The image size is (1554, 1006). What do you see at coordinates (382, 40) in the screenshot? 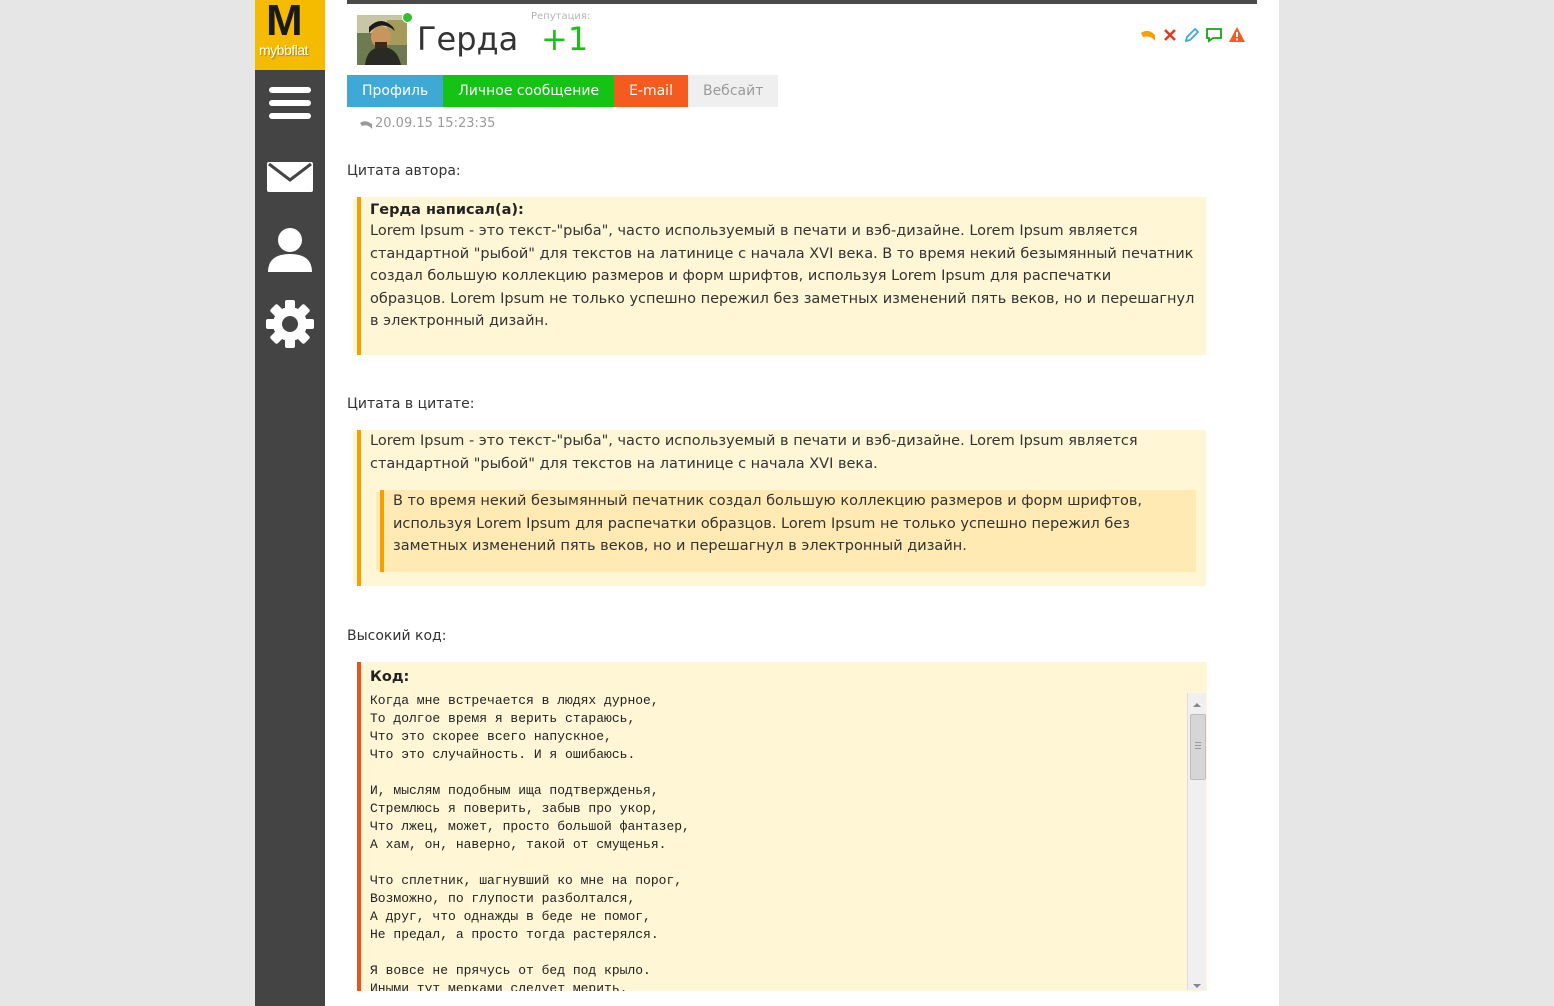
I see `avatar` at bounding box center [382, 40].